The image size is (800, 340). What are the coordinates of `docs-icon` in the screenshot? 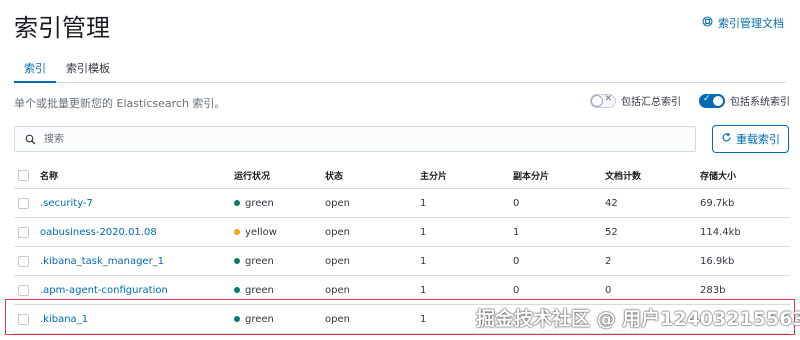 It's located at (707, 23).